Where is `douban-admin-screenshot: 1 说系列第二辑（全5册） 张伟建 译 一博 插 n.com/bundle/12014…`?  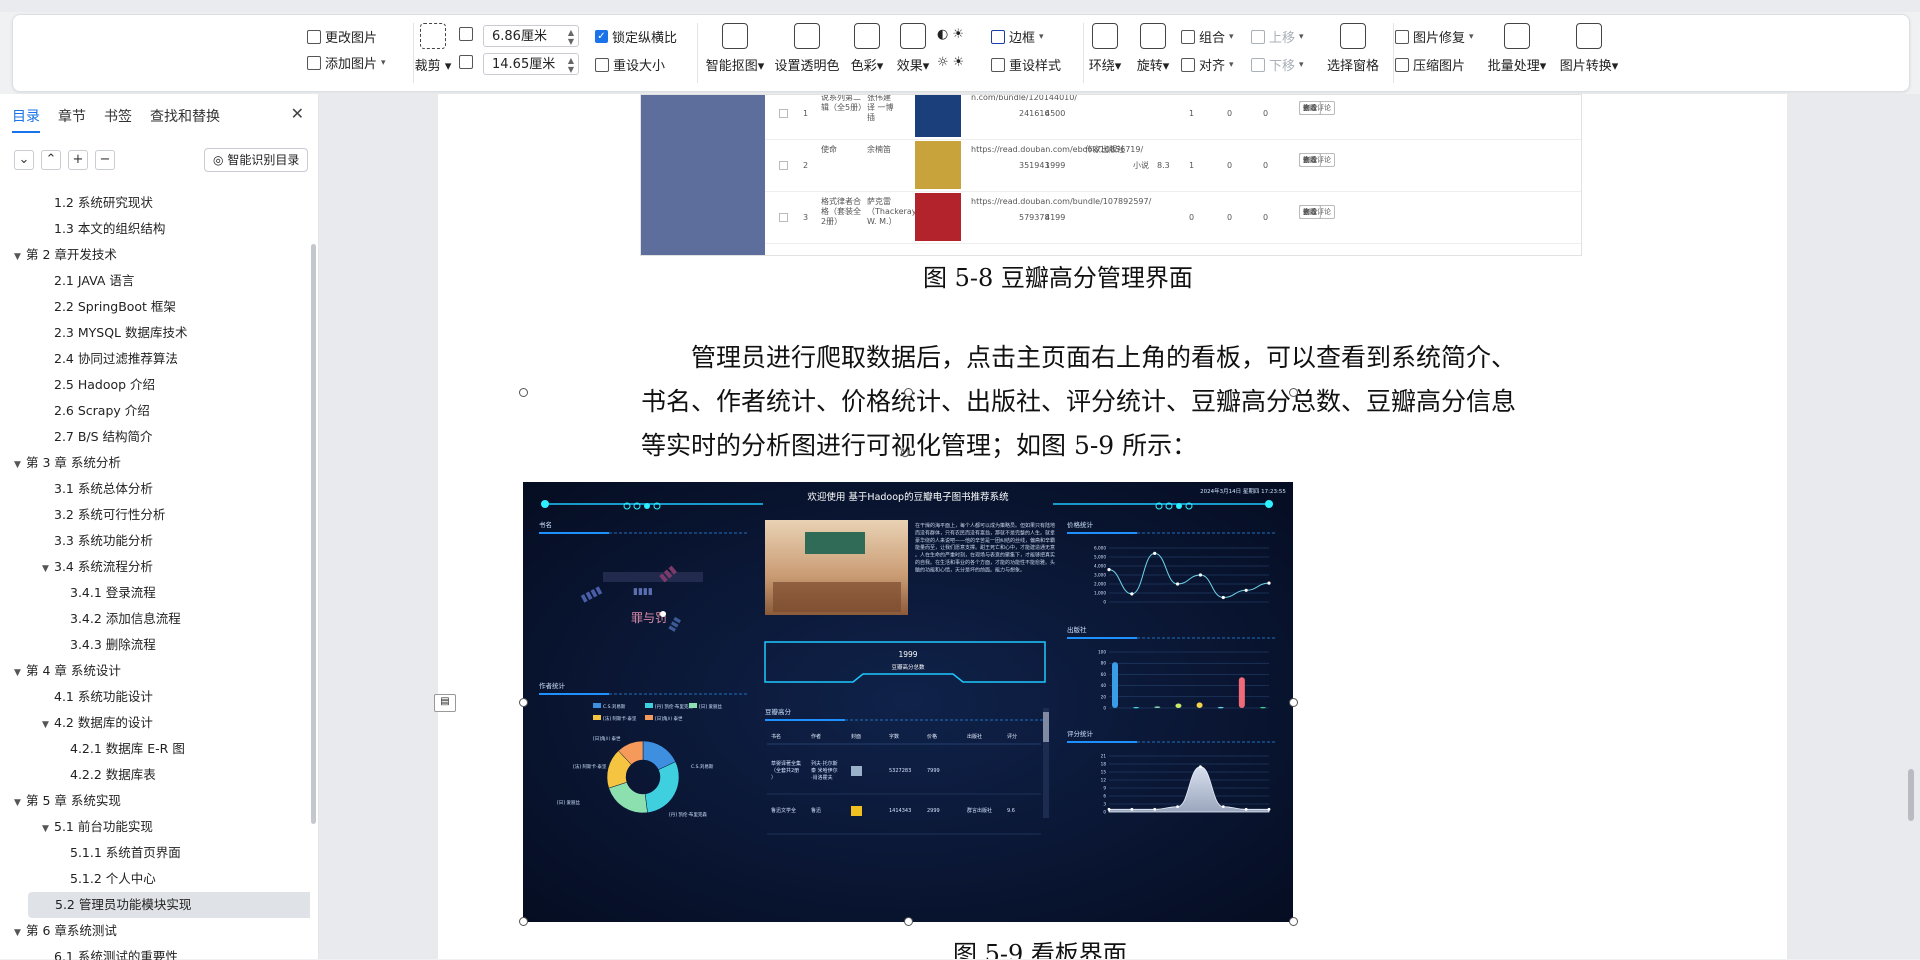
douban-admin-screenshot: 1 说系列第二辑（全5册） 张伟建 译 一博 插 n.com/bundle/12014… is located at coordinates (1111, 175).